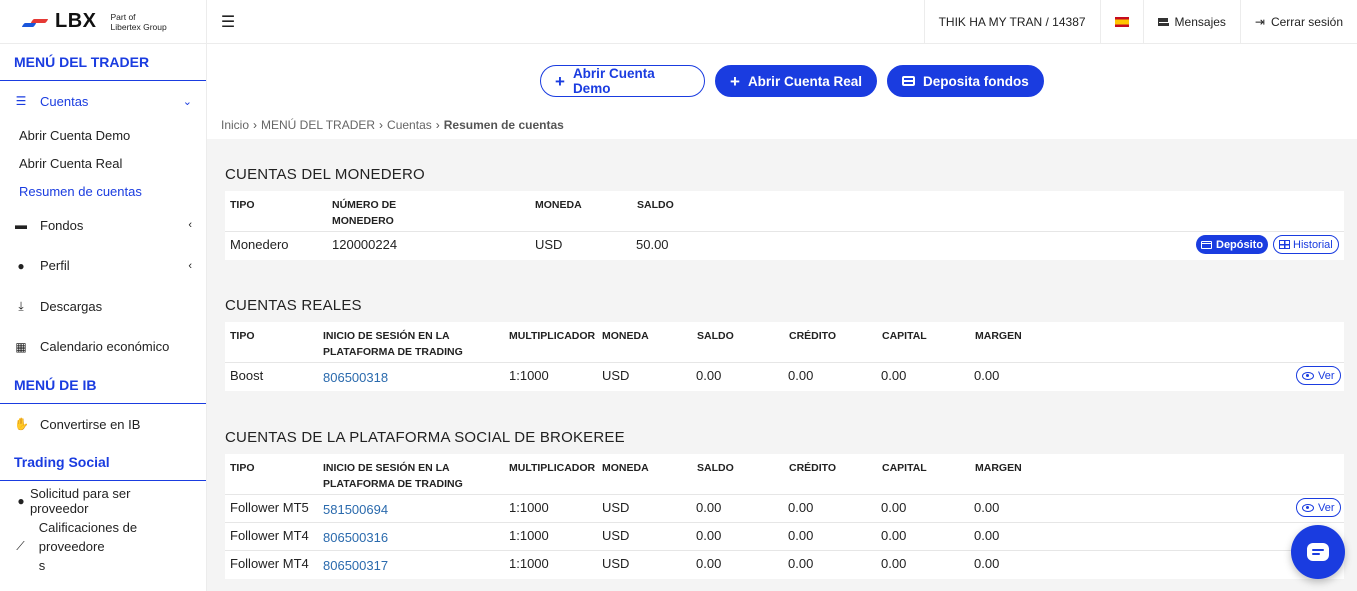 The height and width of the screenshot is (591, 1357). I want to click on sidebar-item-calendario: ▦ Calendario económico, so click(103, 346).